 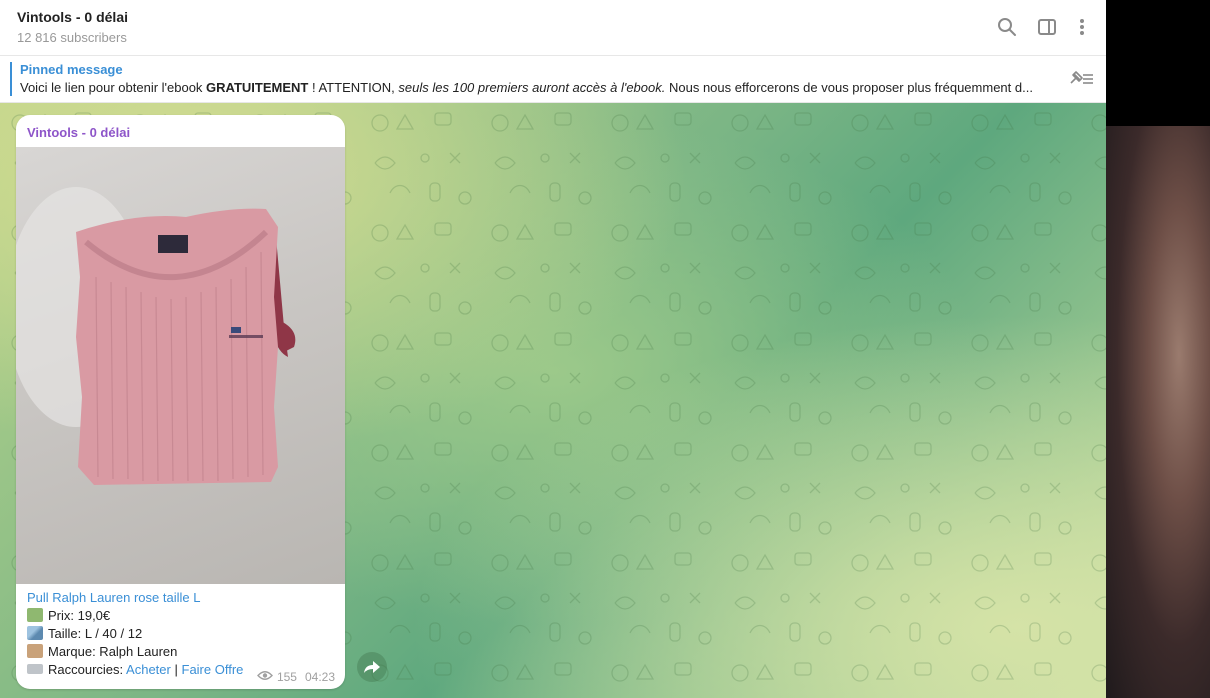 I want to click on view-count: 155, so click(x=286, y=677).